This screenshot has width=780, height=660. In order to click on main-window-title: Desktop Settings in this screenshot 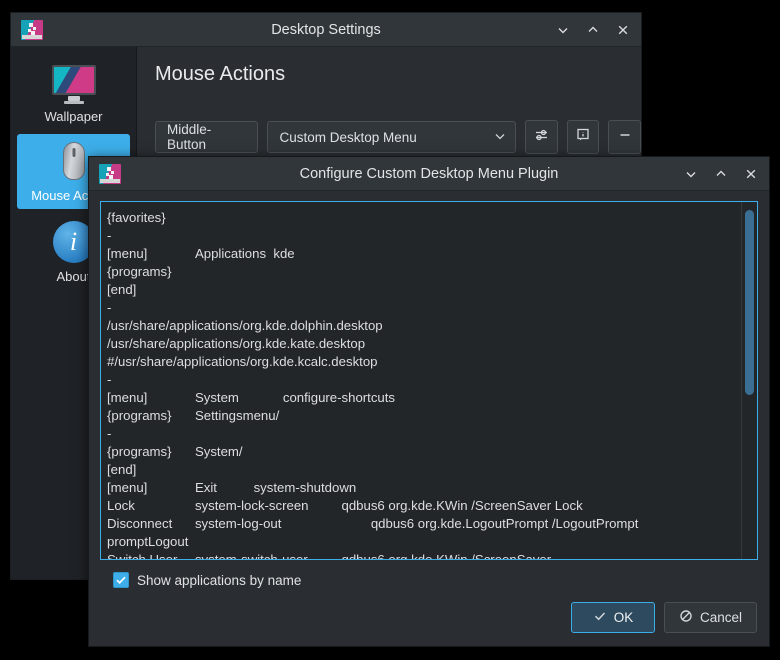, I will do `click(326, 29)`.